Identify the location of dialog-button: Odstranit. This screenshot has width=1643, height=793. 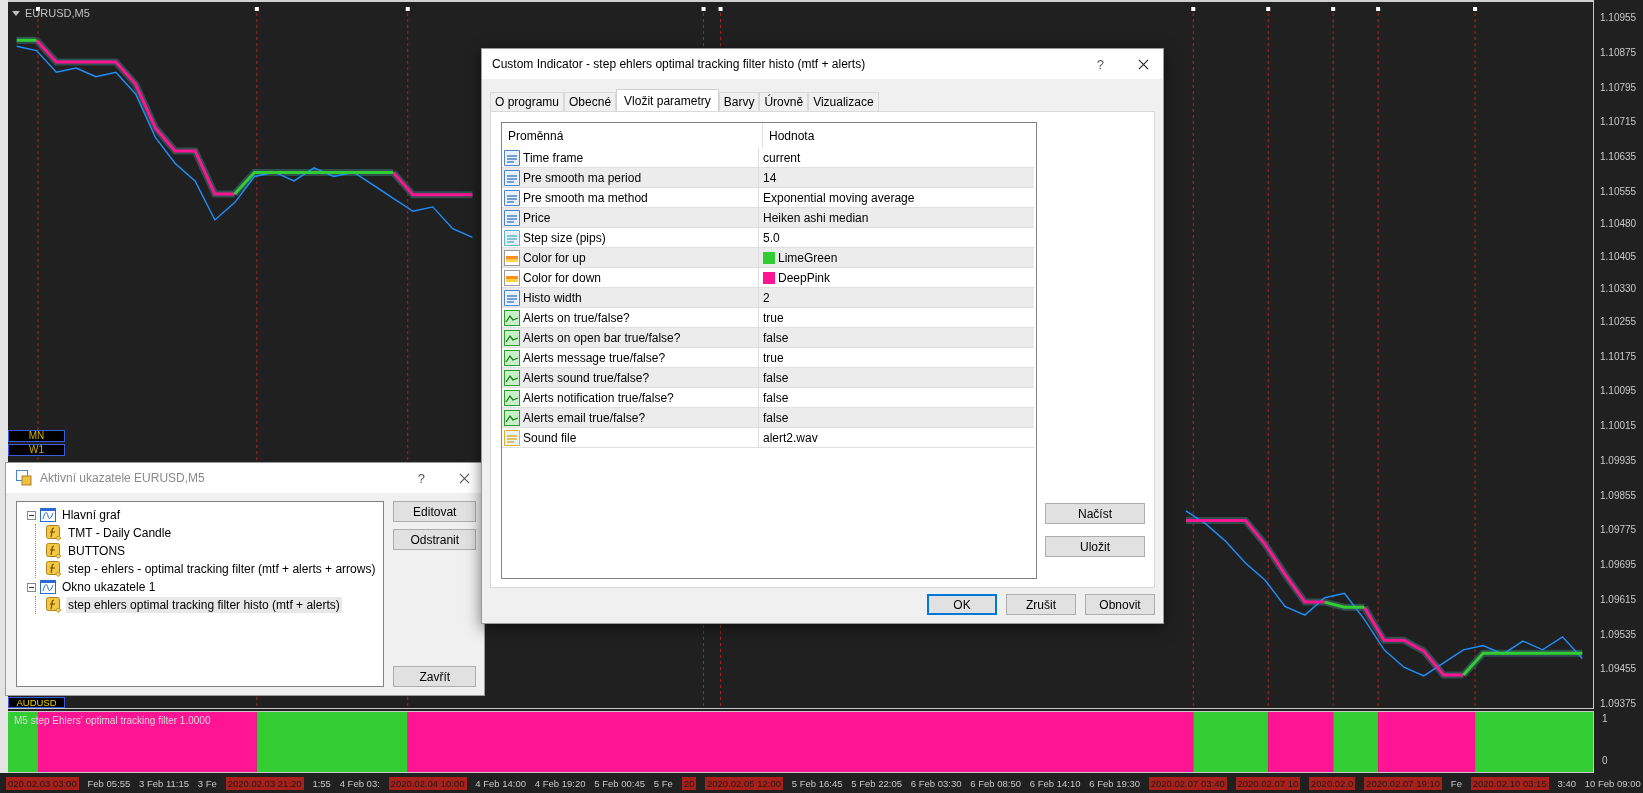
(434, 539).